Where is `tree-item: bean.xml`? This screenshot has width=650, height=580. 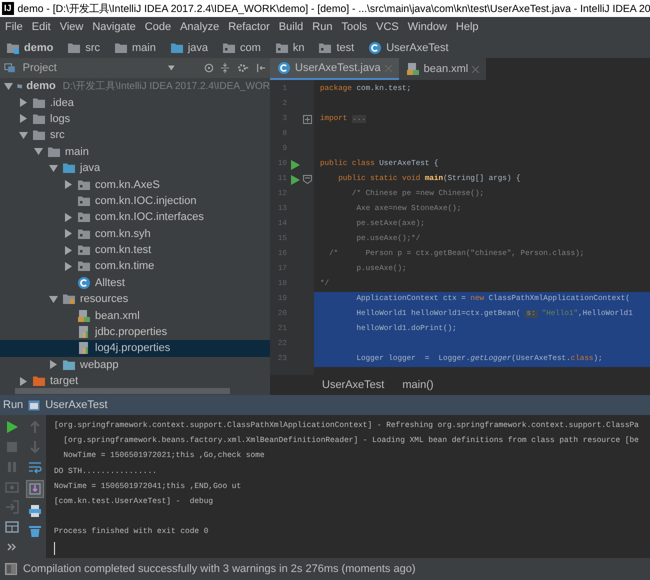
tree-item: bean.xml is located at coordinates (135, 315).